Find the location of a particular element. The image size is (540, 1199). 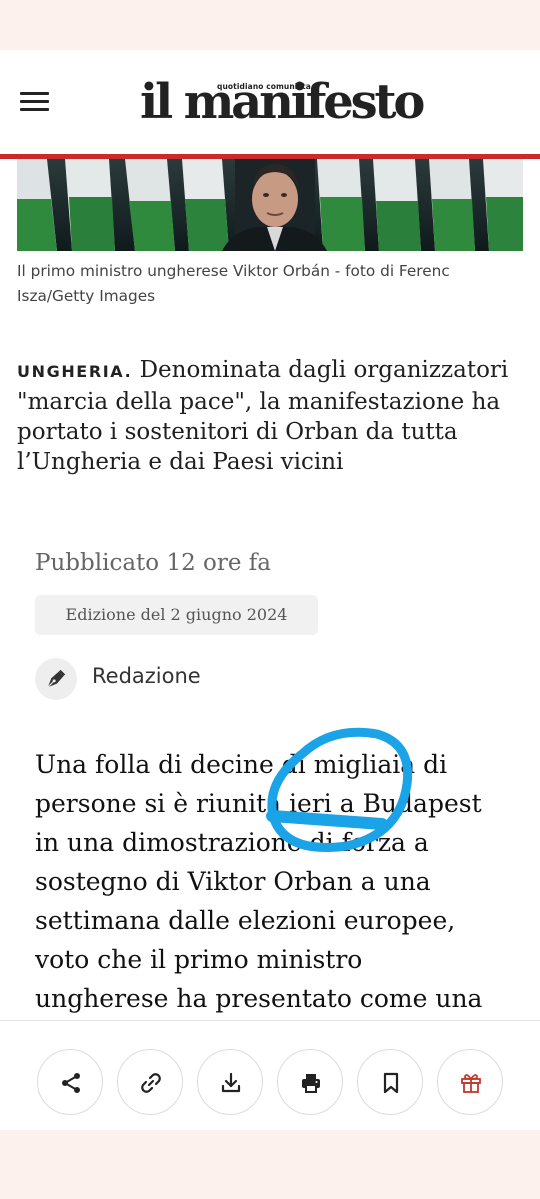

body-line: in una dimostrazione di forza a is located at coordinates (232, 842).